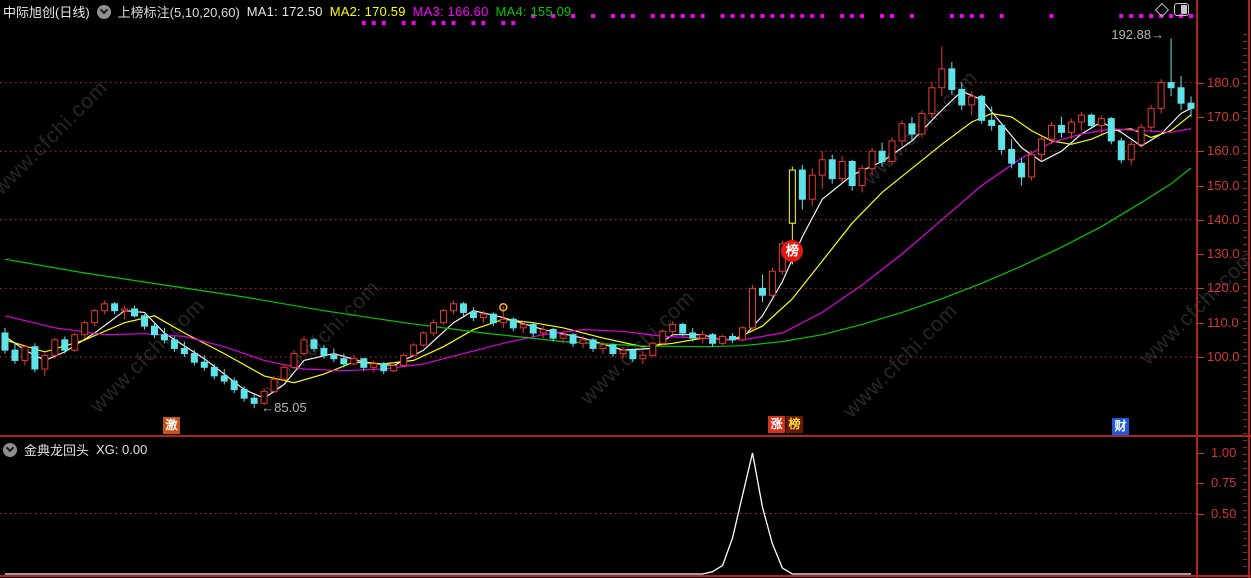  I want to click on window-tools, so click(1171, 9).